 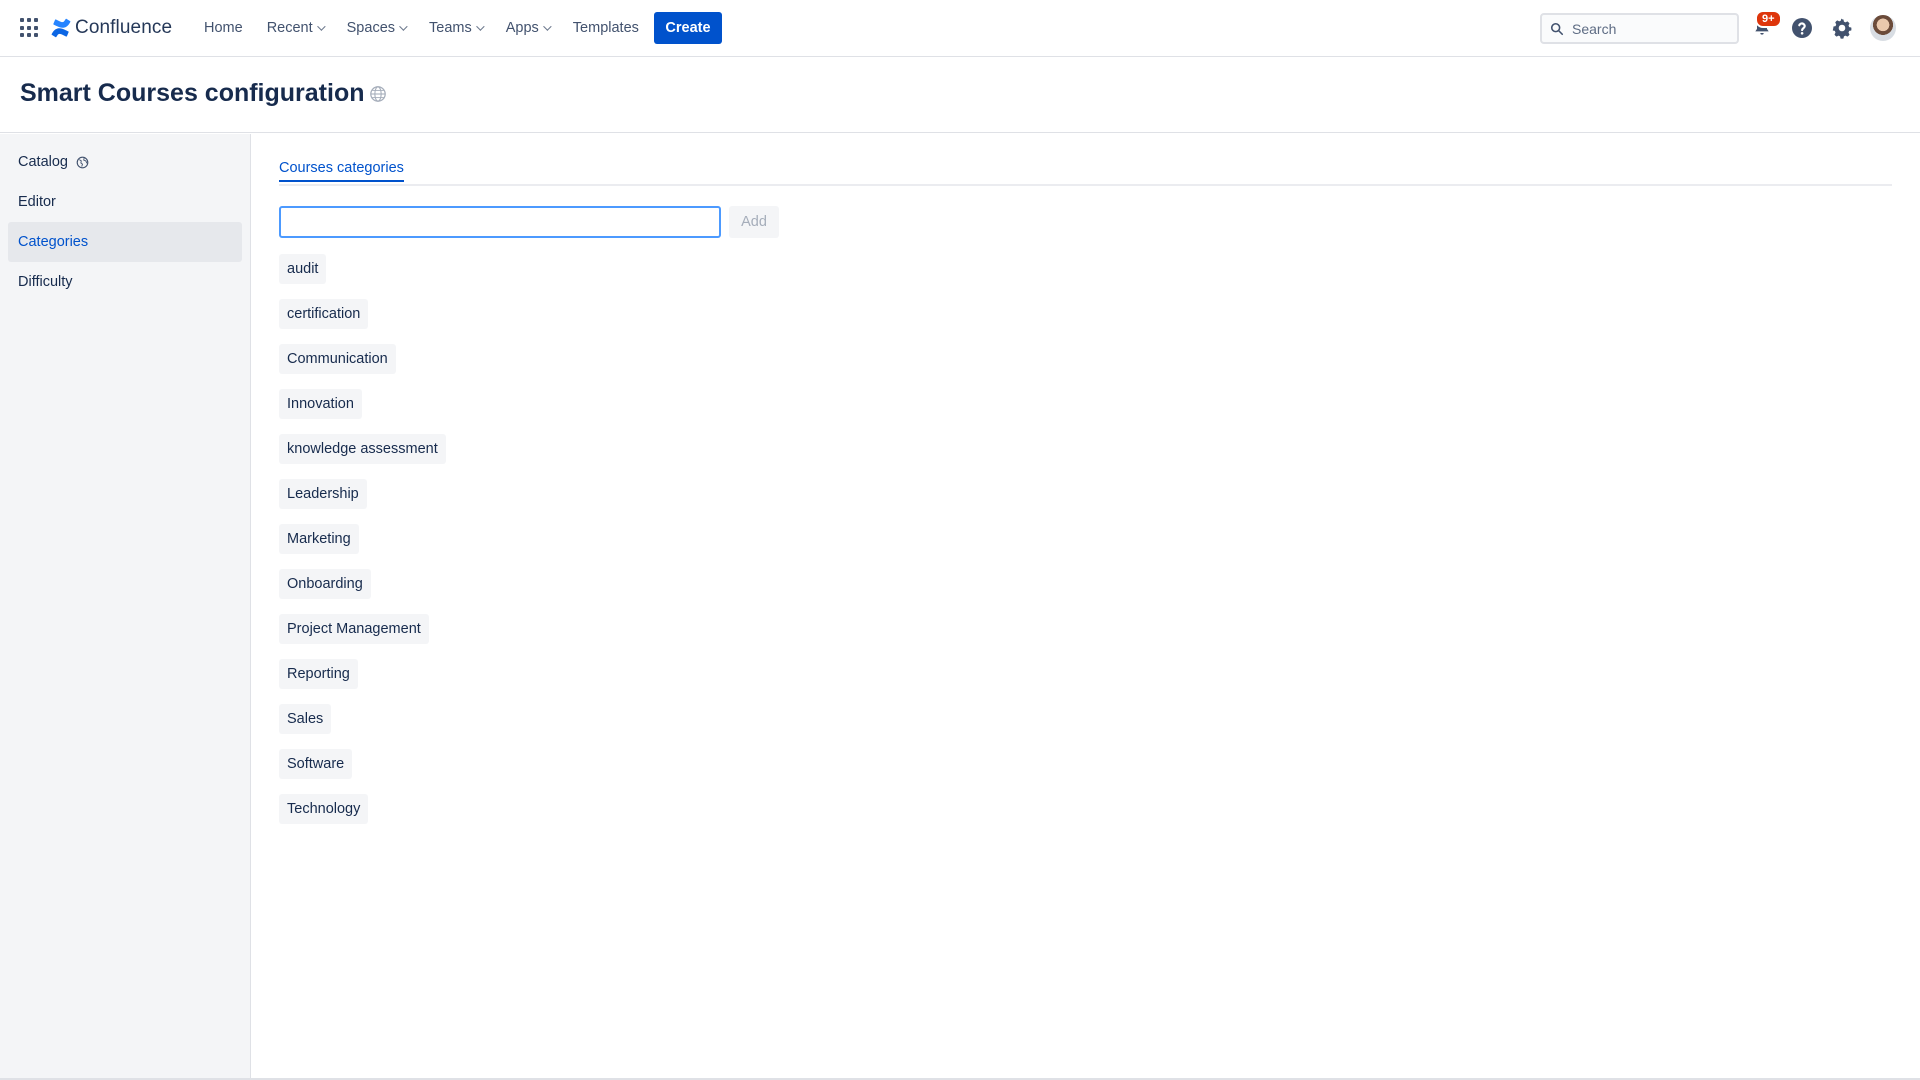 What do you see at coordinates (324, 314) in the screenshot?
I see `category-tag: certification` at bounding box center [324, 314].